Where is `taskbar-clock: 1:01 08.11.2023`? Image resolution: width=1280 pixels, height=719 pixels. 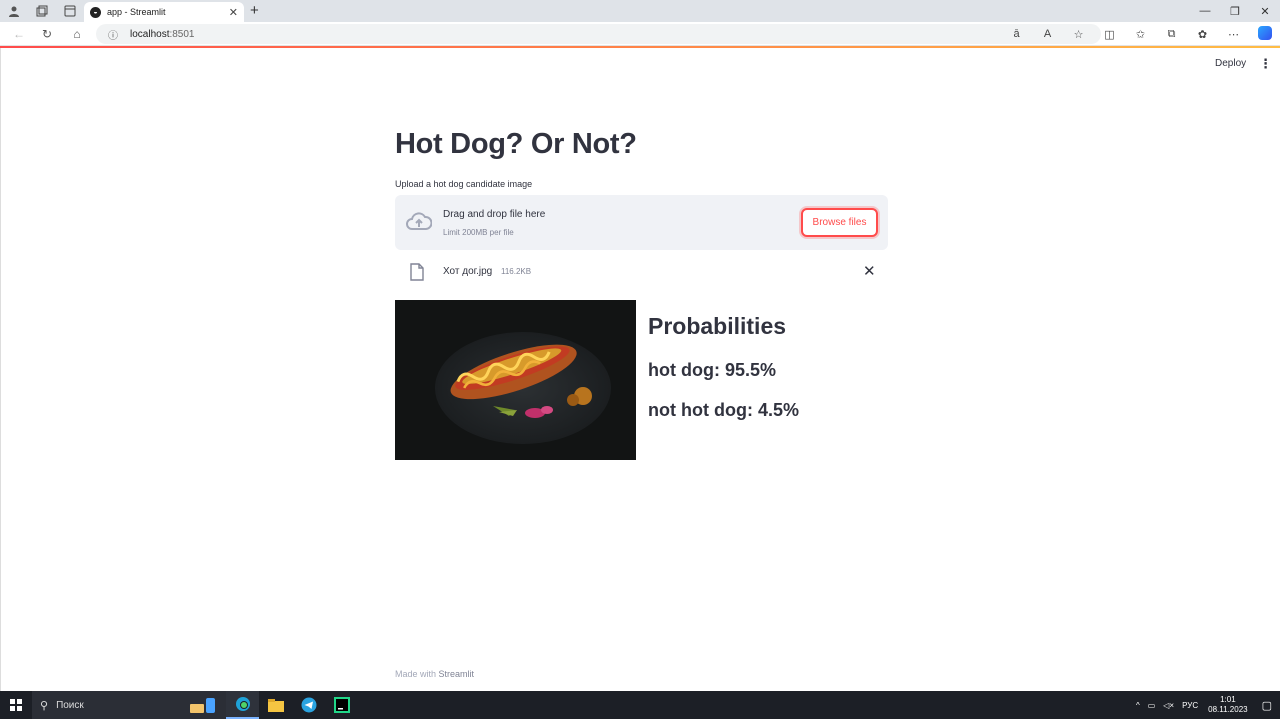
taskbar-clock: 1:01 08.11.2023 is located at coordinates (1227, 705).